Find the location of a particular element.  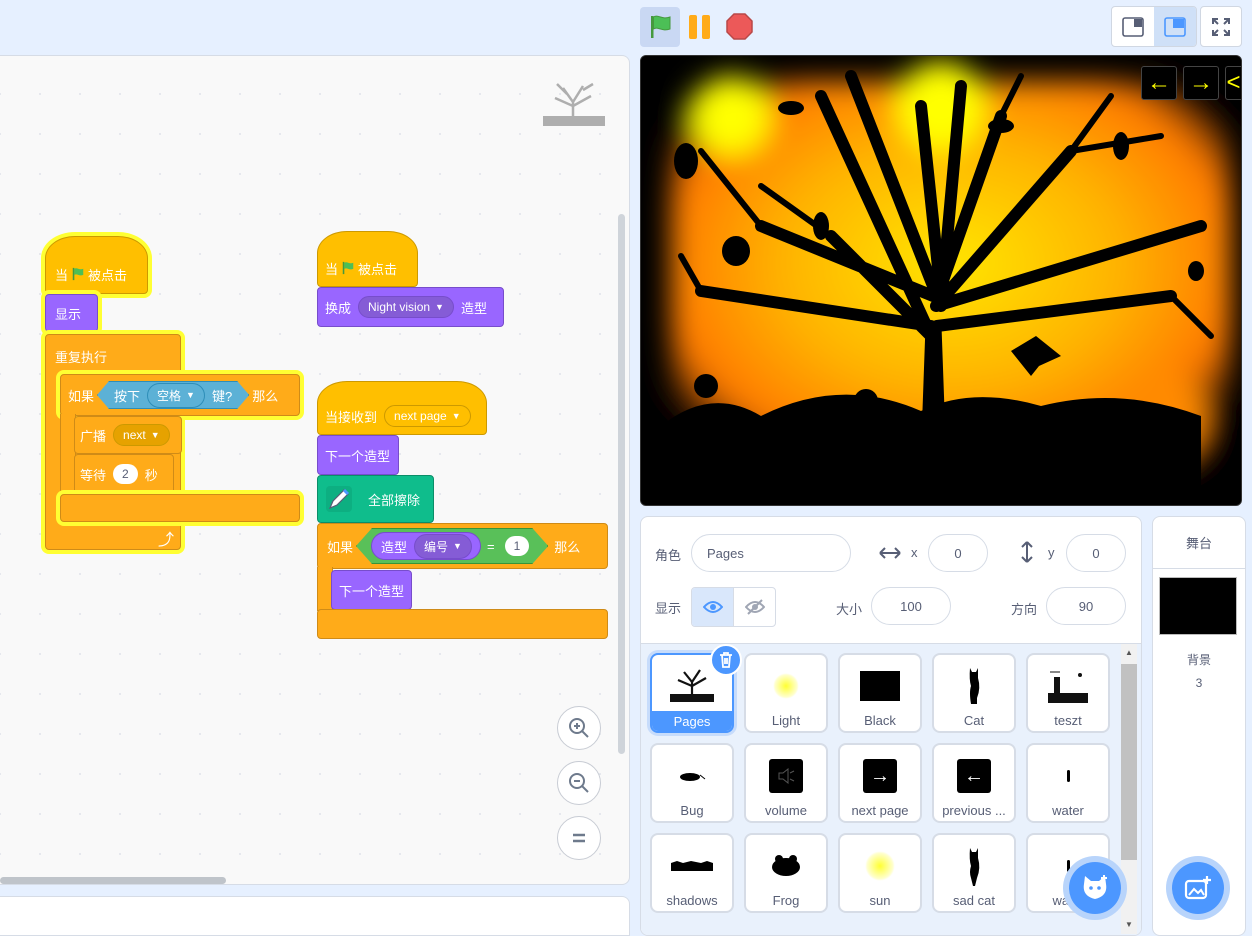

broadcast-message-value: next is located at coordinates (134, 435).